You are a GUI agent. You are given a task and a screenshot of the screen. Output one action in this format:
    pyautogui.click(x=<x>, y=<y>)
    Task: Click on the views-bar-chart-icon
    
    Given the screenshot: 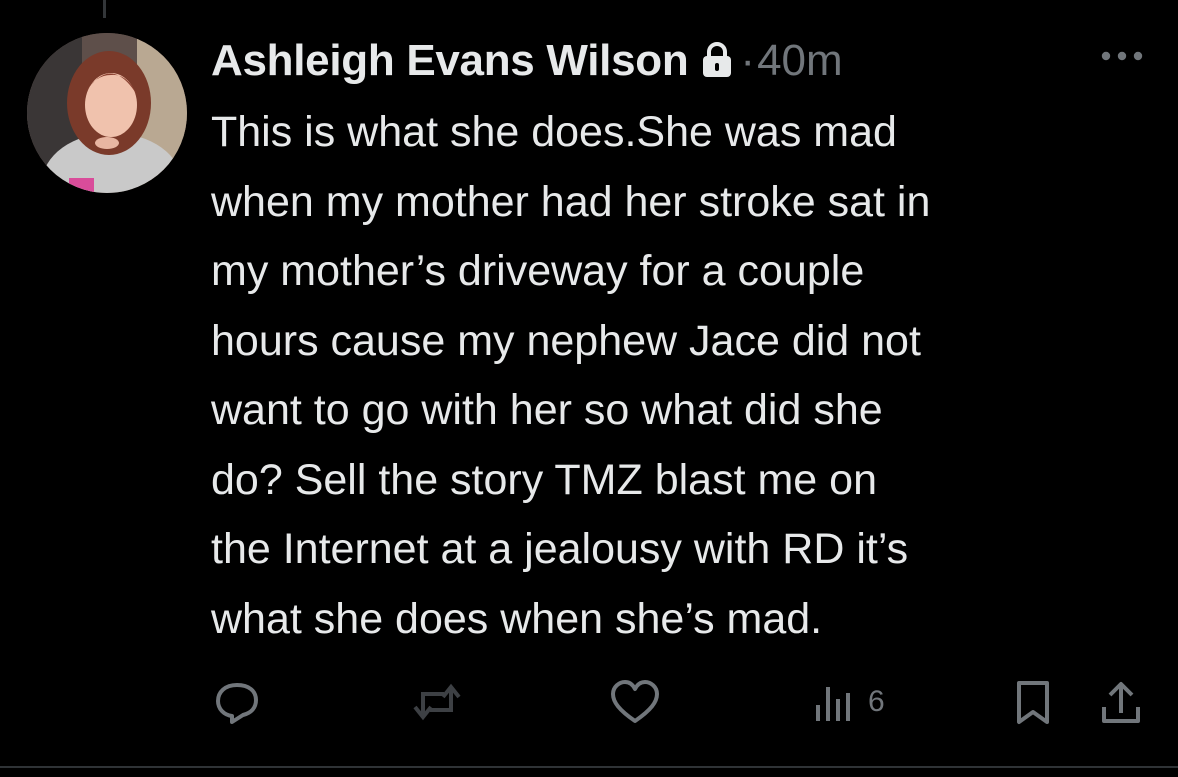 What is the action you would take?
    pyautogui.click(x=834, y=702)
    